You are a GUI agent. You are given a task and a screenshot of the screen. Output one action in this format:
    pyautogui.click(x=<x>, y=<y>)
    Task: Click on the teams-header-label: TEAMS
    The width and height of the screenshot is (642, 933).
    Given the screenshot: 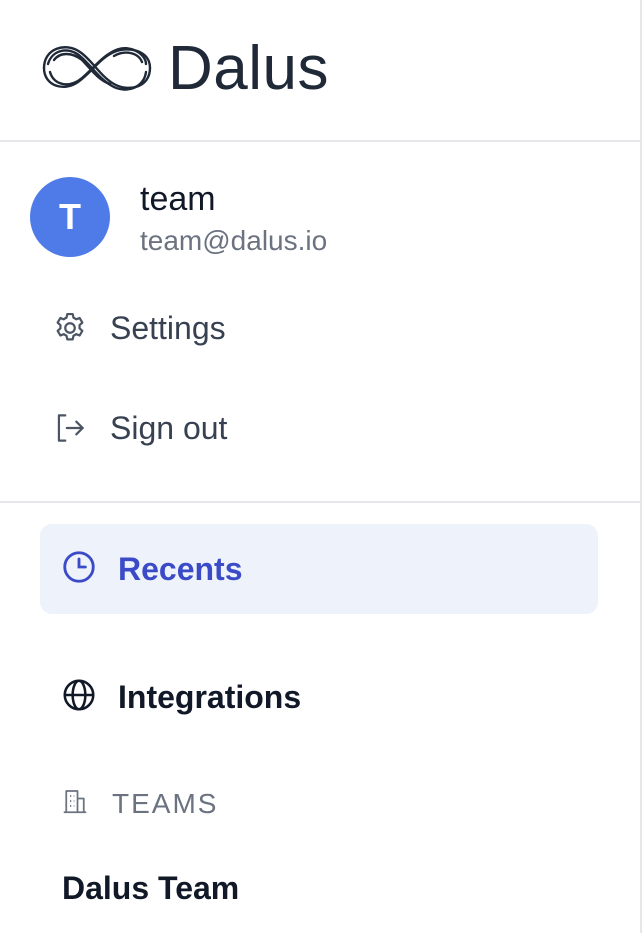 What is the action you would take?
    pyautogui.click(x=165, y=803)
    